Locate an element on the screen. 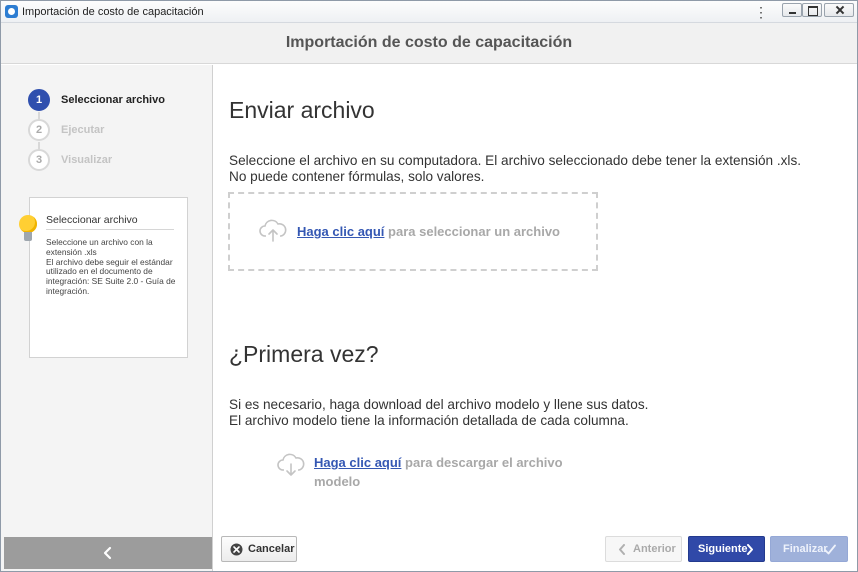 The width and height of the screenshot is (858, 572). collapse-sidebar-button is located at coordinates (108, 553).